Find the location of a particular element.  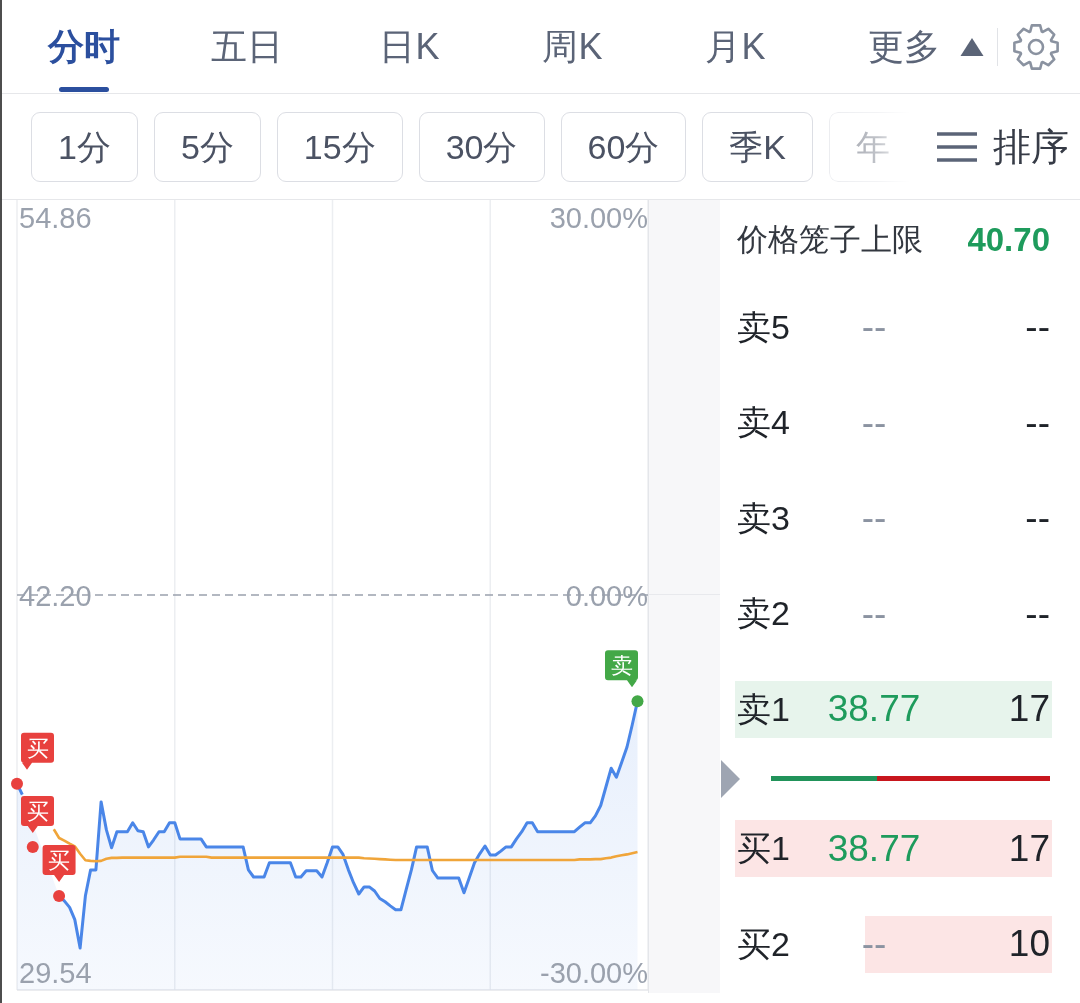

tab: 五日 is located at coordinates (246, 46).